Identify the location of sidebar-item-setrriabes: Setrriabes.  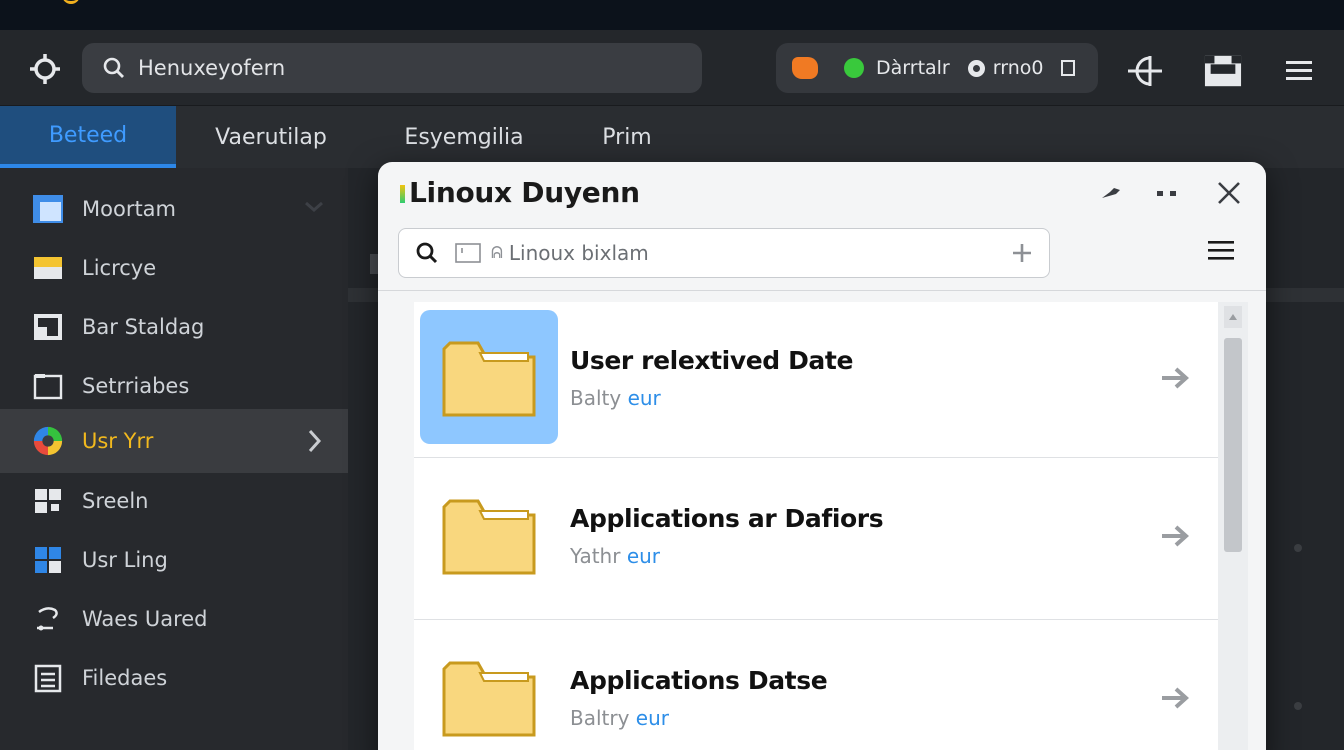
(174, 386).